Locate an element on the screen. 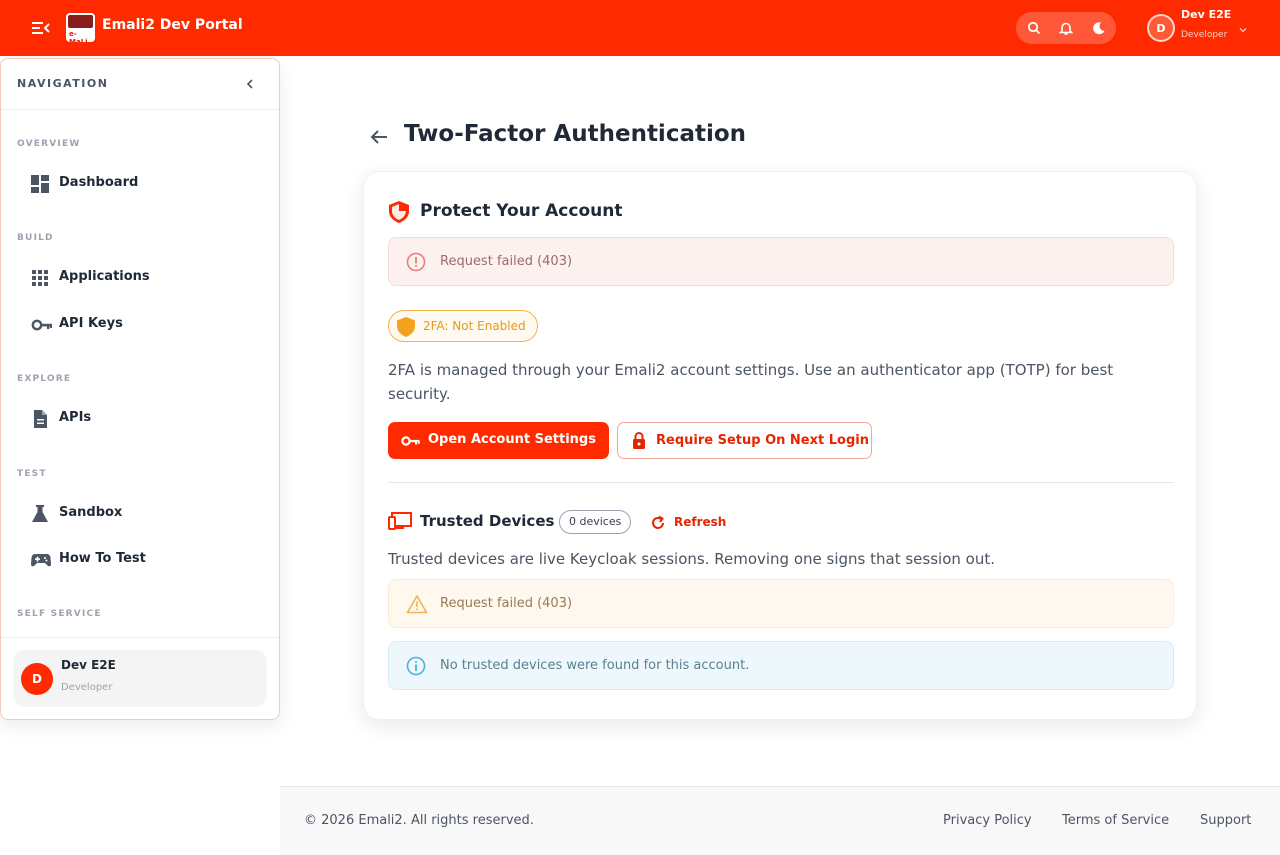 This screenshot has width=1280, height=855. app-logo: e-MaLi is located at coordinates (80, 27).